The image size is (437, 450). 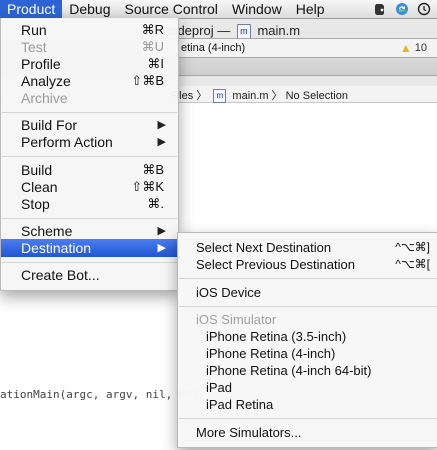 What do you see at coordinates (89, 64) in the screenshot?
I see `menu-item-profile: Profile ⌘I` at bounding box center [89, 64].